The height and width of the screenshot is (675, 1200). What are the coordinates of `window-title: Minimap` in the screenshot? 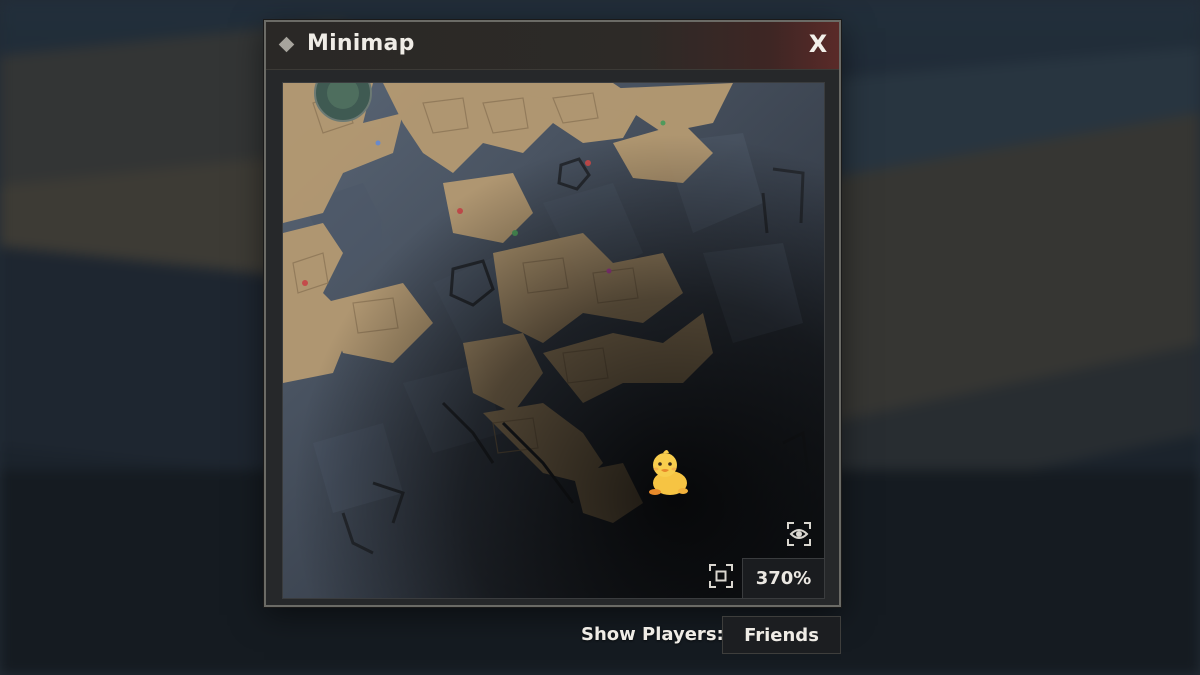 It's located at (361, 43).